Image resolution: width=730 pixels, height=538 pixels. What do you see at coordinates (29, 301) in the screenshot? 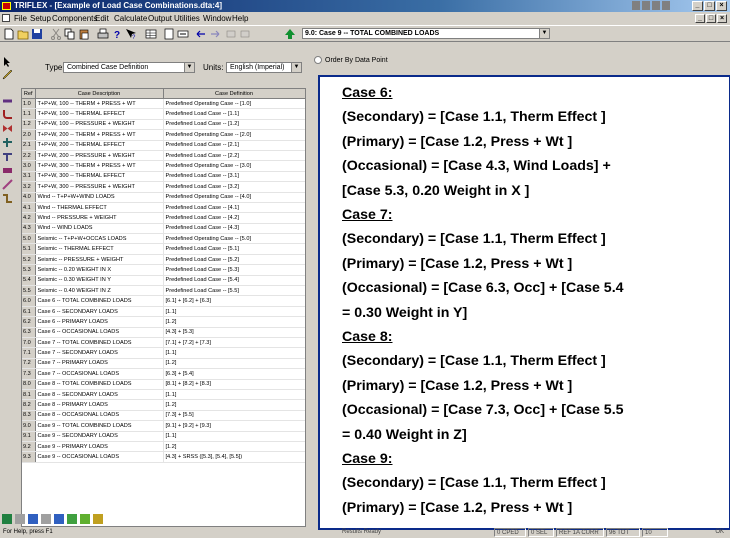
I see `row-ref-cell: 6.0` at bounding box center [29, 301].